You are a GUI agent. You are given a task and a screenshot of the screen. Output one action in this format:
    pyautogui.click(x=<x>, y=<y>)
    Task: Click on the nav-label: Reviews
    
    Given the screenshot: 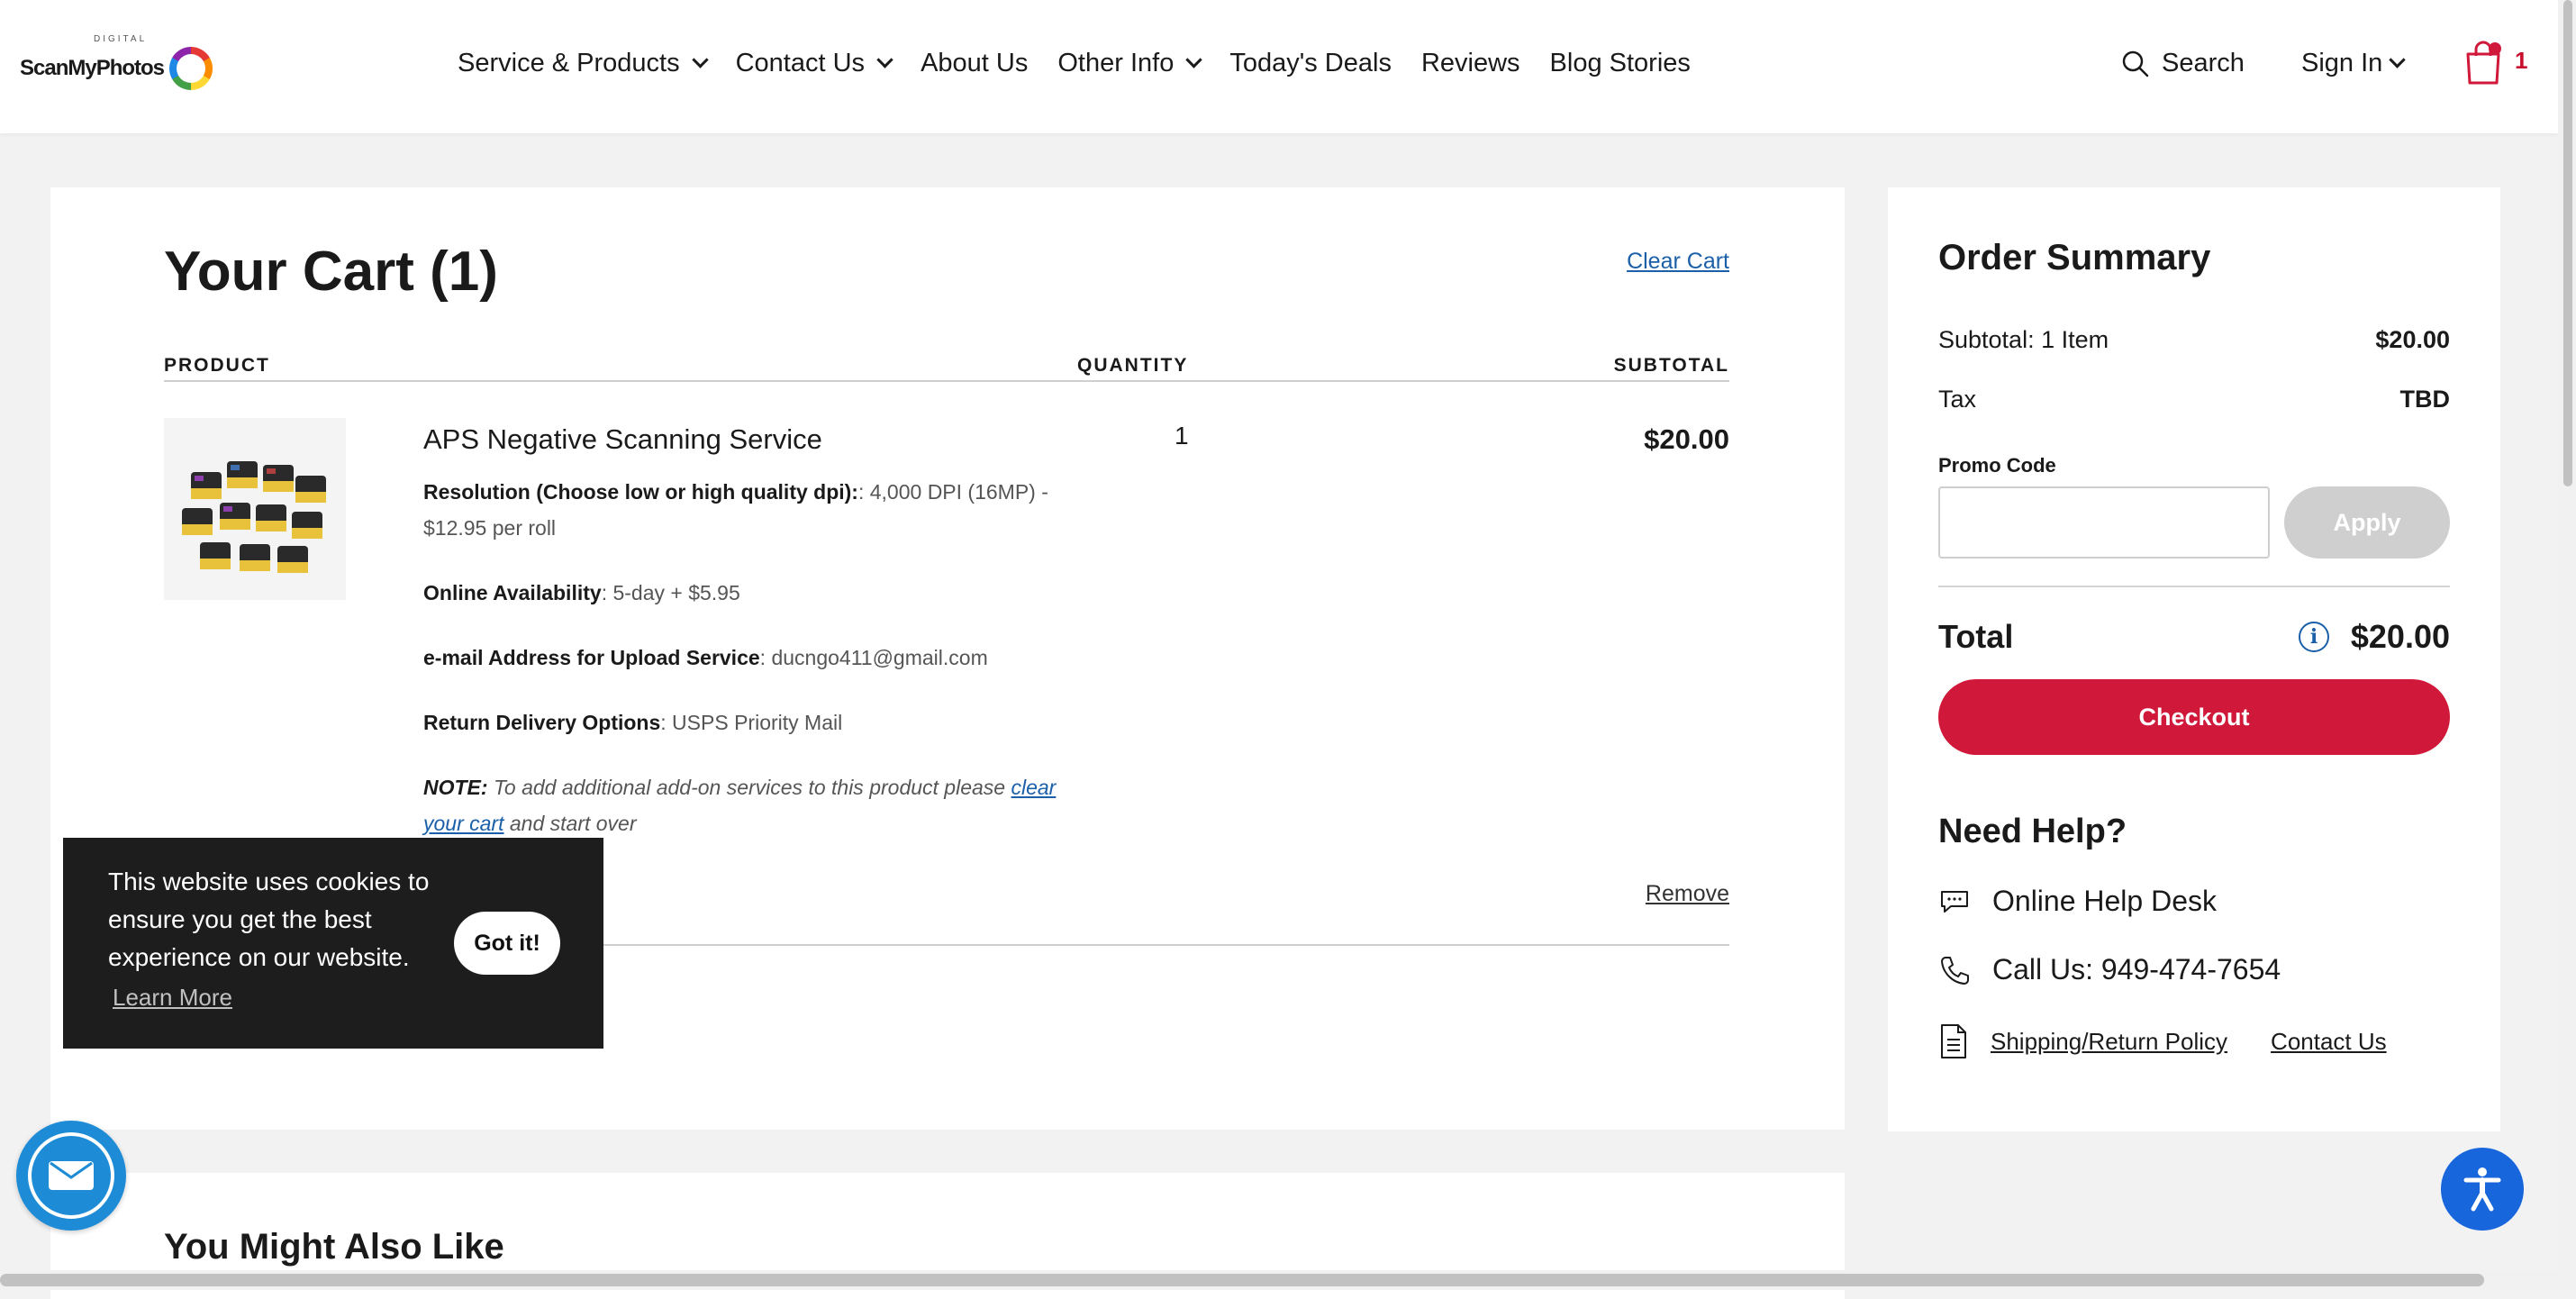 What is the action you would take?
    pyautogui.click(x=1470, y=63)
    